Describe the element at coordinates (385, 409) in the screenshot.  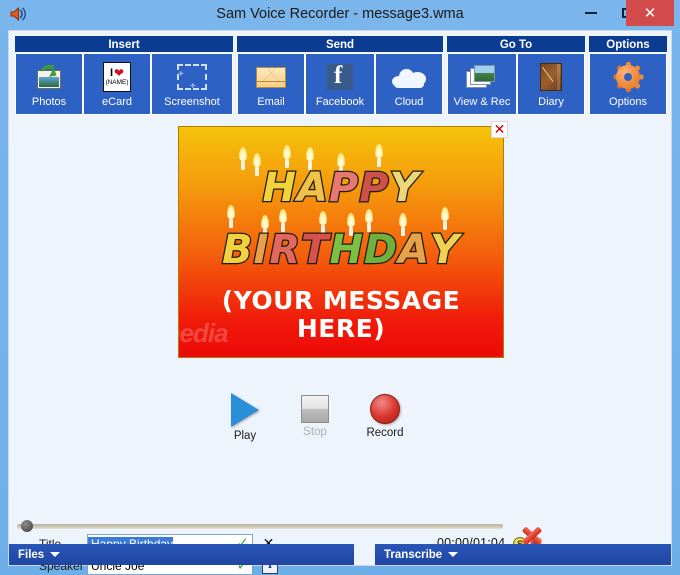
I see `record-icon` at that location.